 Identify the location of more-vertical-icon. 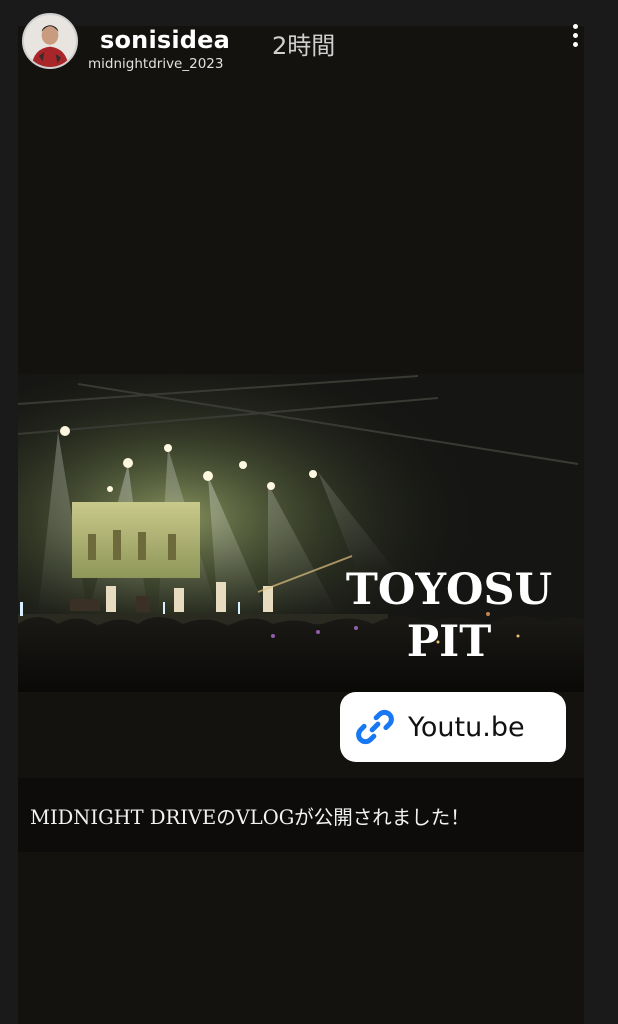
(575, 40).